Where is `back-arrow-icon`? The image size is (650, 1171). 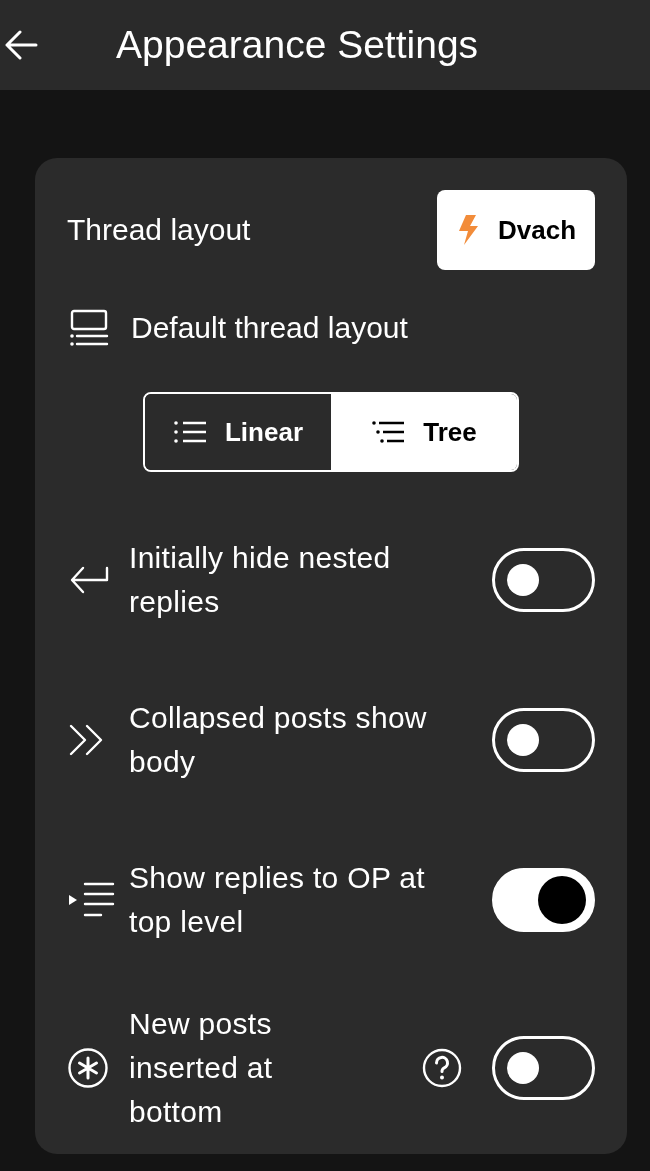
back-arrow-icon is located at coordinates (21, 45).